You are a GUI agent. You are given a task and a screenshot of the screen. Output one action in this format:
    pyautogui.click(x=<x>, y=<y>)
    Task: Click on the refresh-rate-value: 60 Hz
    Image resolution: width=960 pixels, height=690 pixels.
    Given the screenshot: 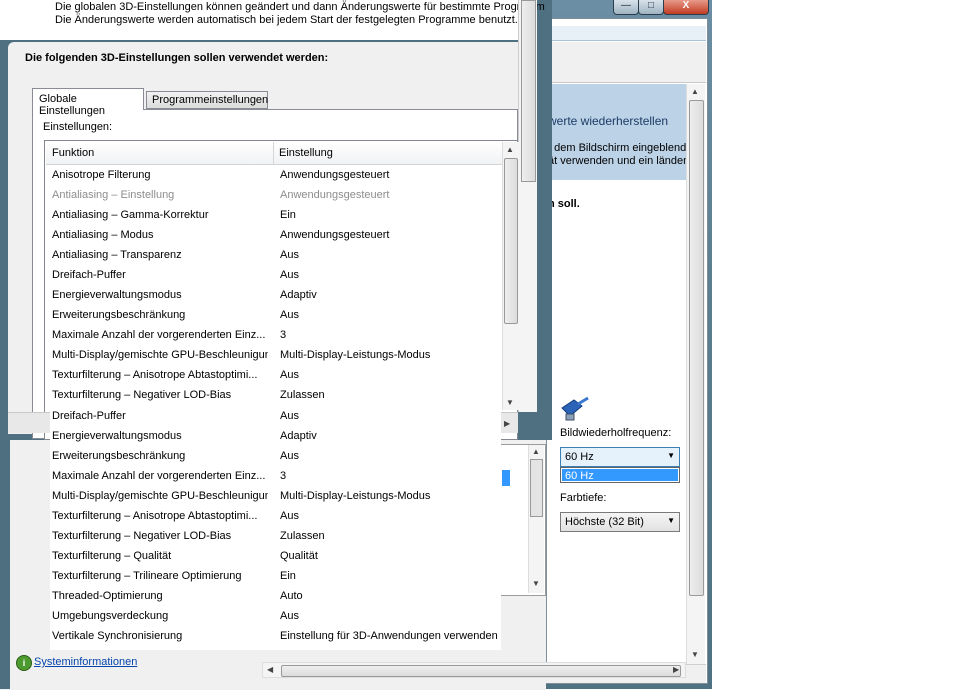 What is the action you would take?
    pyautogui.click(x=579, y=457)
    